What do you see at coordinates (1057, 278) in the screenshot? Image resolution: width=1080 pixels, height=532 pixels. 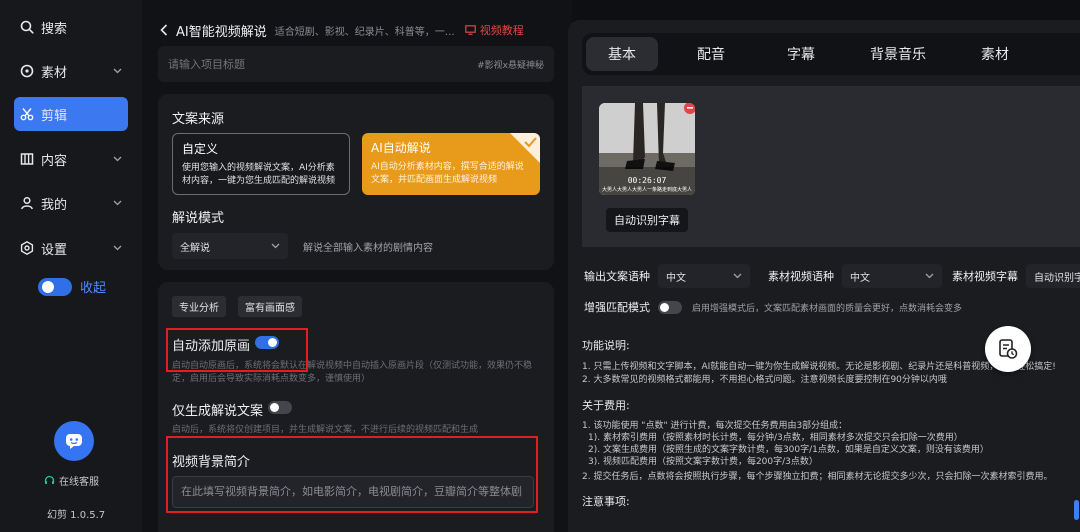 I see `material-subtitle-value: 自动识别字幕` at bounding box center [1057, 278].